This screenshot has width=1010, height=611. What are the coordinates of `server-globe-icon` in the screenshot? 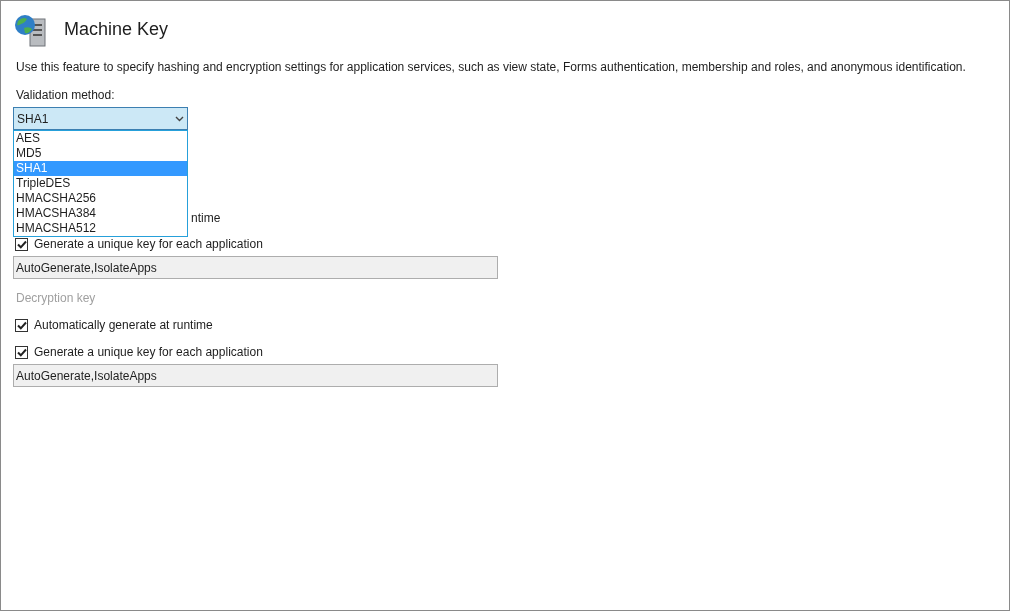 It's located at (30, 29).